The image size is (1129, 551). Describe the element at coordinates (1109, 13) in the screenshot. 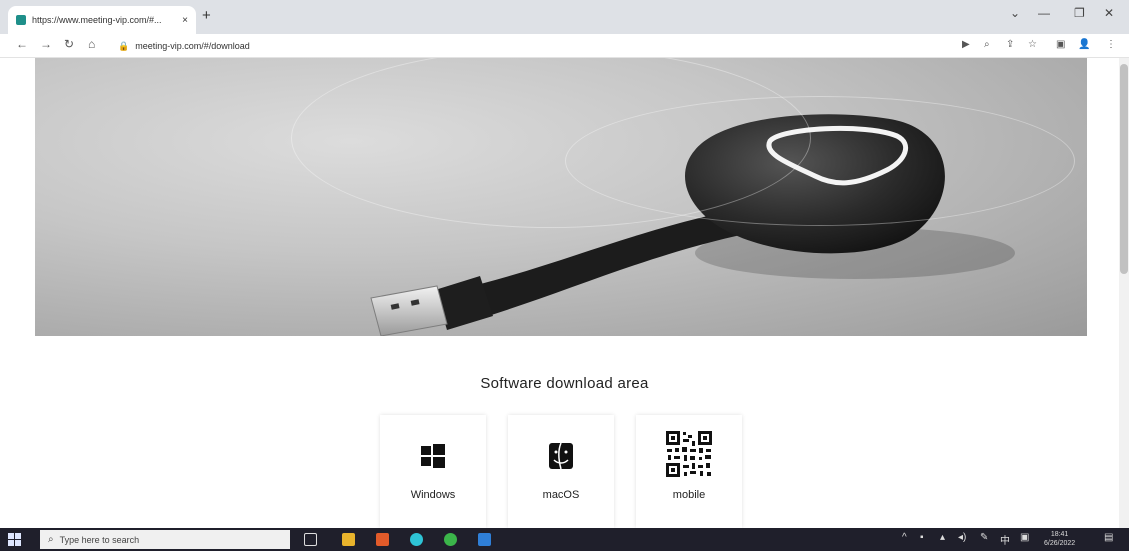

I see `close-window-button: ✕` at that location.